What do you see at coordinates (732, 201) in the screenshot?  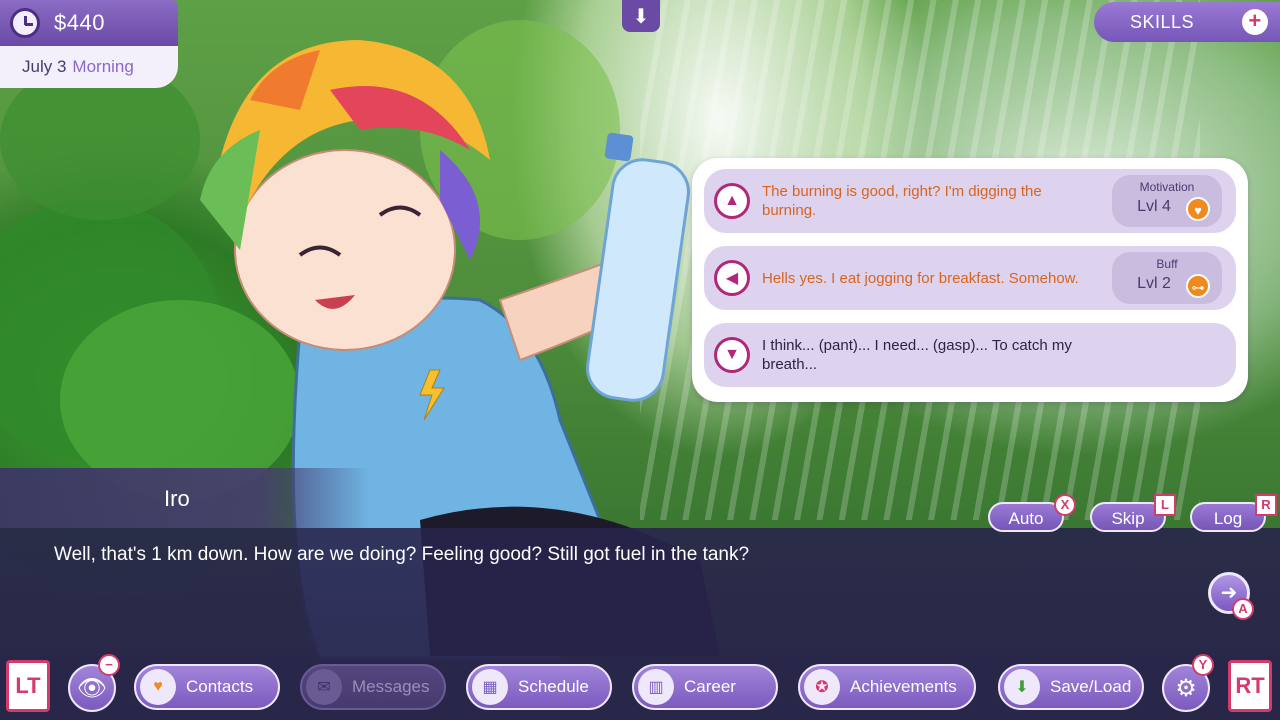 I see `arrow-up-icon: ▲` at bounding box center [732, 201].